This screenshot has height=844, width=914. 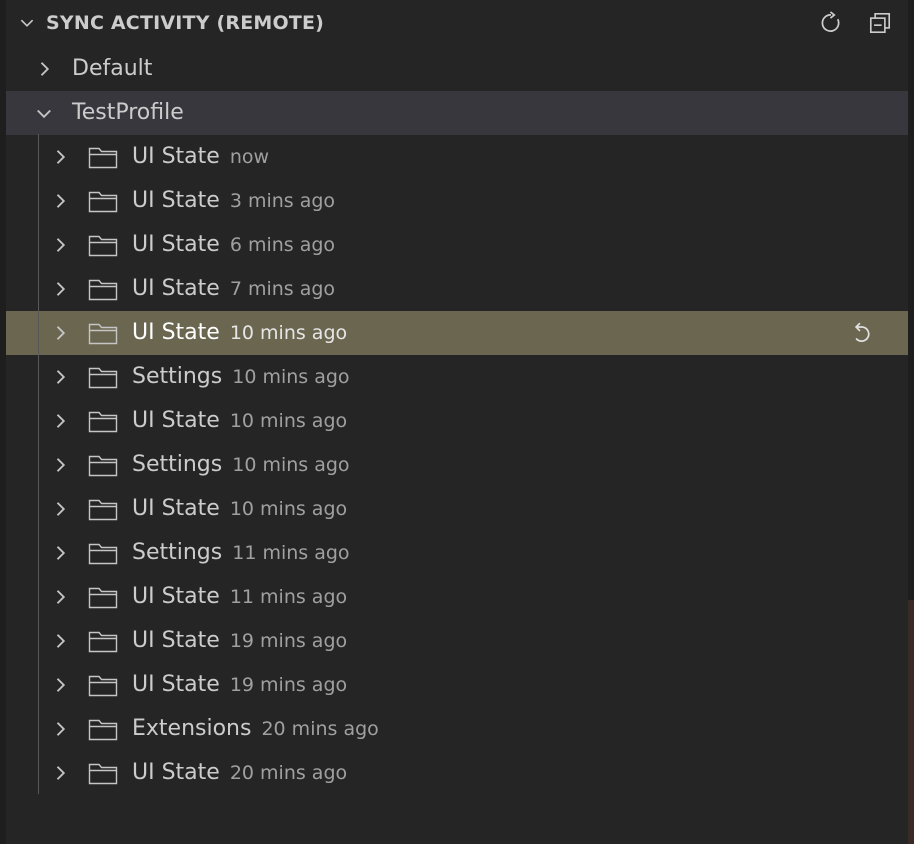 I want to click on indent-guide, so click(x=38, y=464).